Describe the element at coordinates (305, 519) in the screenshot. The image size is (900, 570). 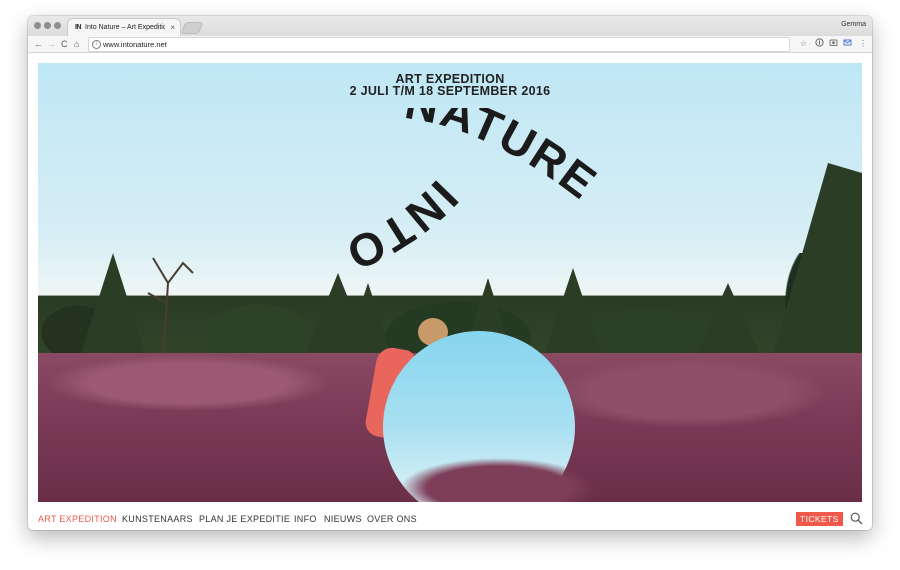
I see `nav-info: INFO` at that location.